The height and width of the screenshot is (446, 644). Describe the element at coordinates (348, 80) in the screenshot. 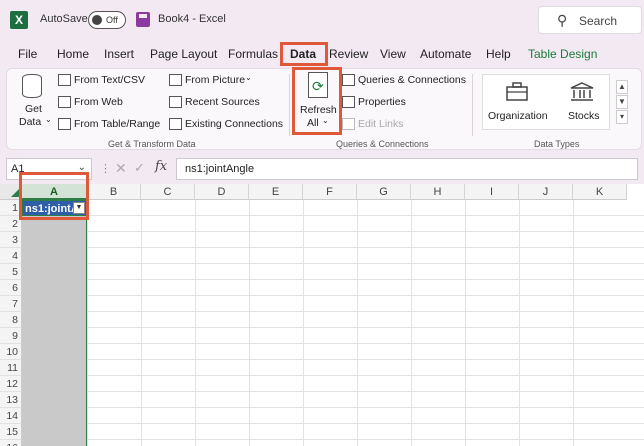

I see `queries-icon` at that location.